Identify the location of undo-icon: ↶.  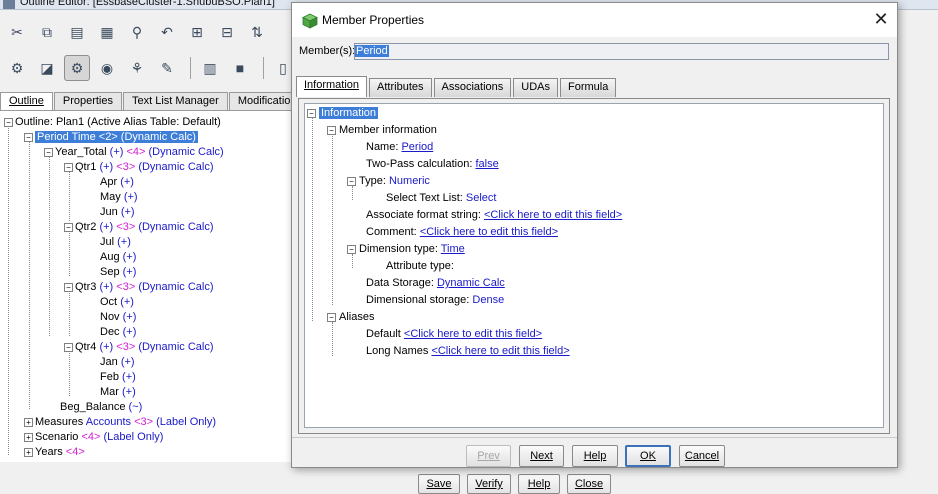
(167, 32).